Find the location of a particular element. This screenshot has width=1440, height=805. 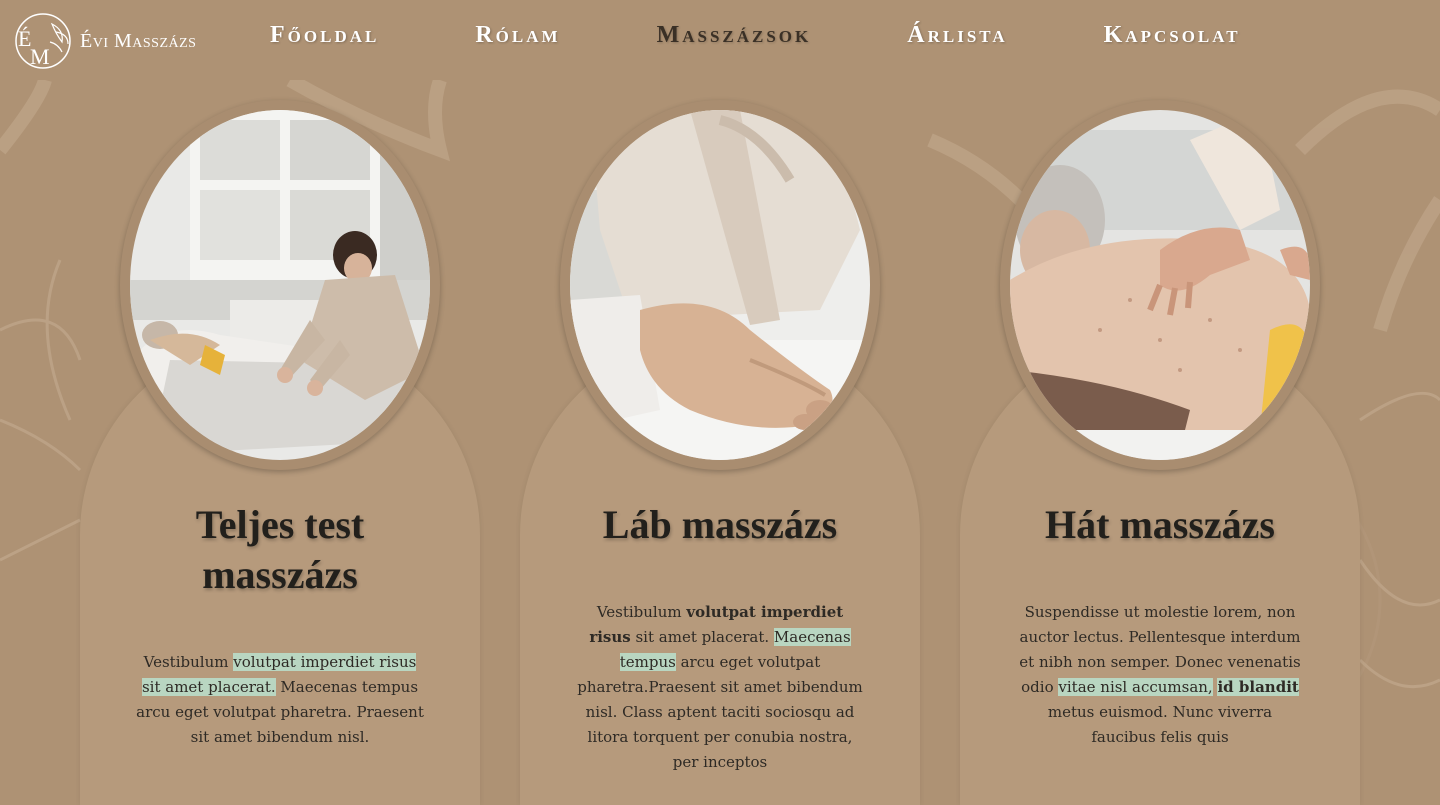

brand-name: Évi Masszázs is located at coordinates (138, 40).